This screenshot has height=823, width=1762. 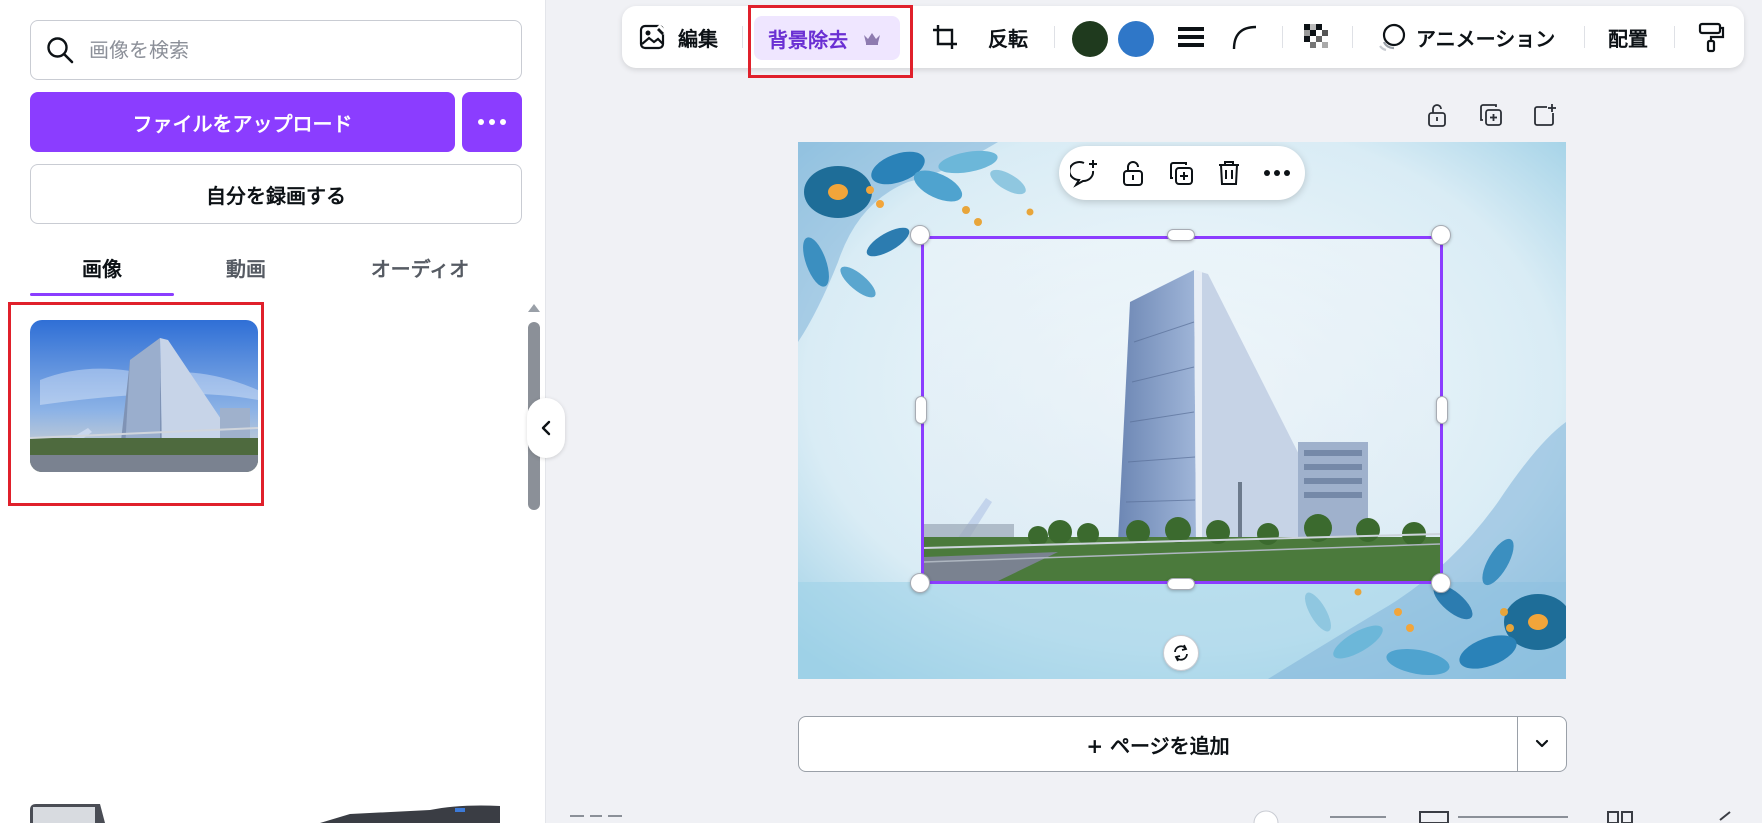 I want to click on color-swatch-blue, so click(x=1136, y=39).